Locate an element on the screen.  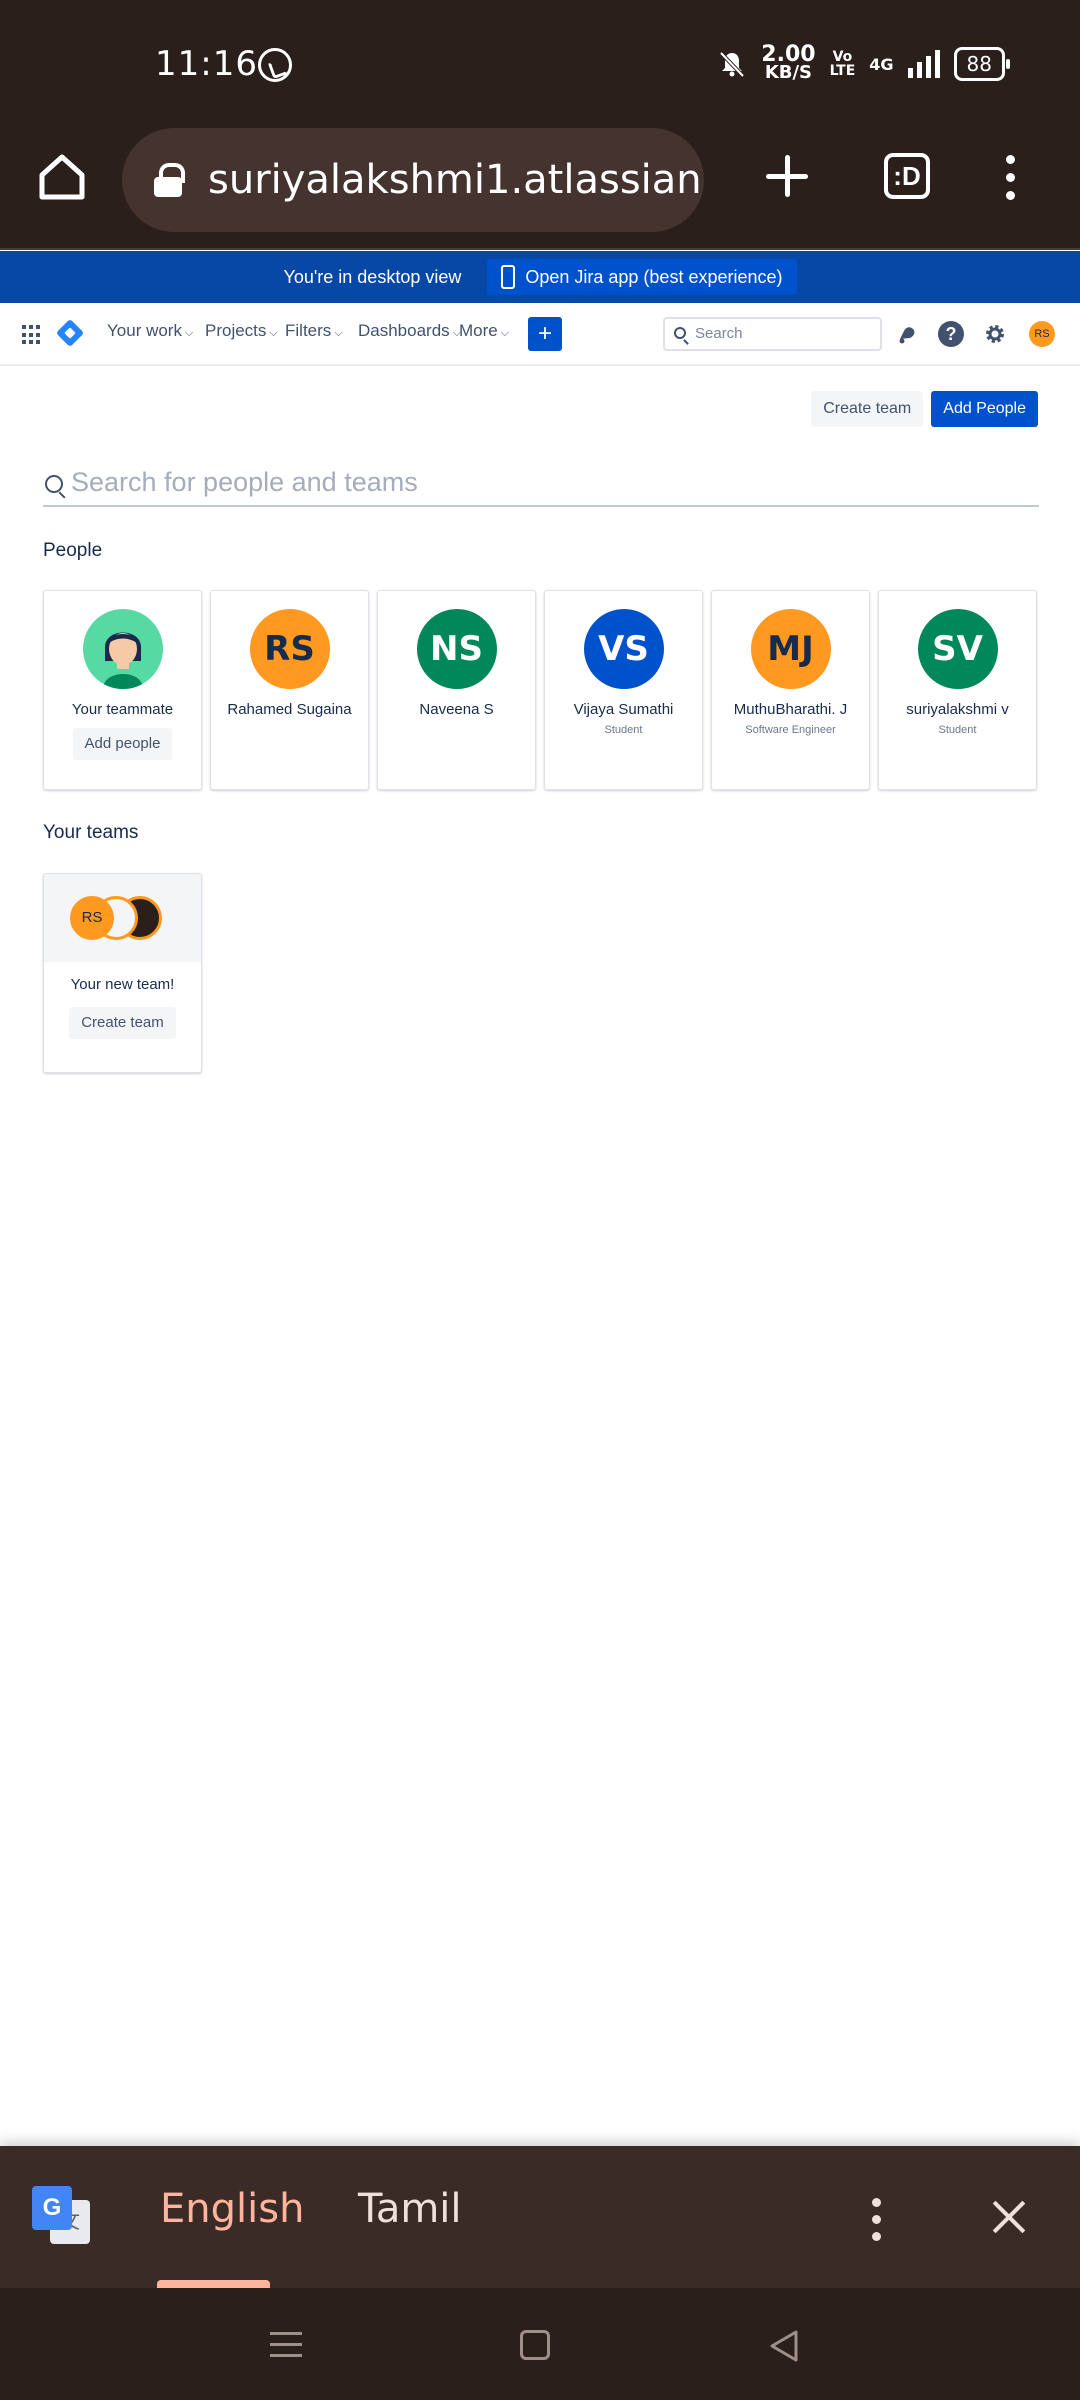
team-avatars: RS is located at coordinates (122, 918).